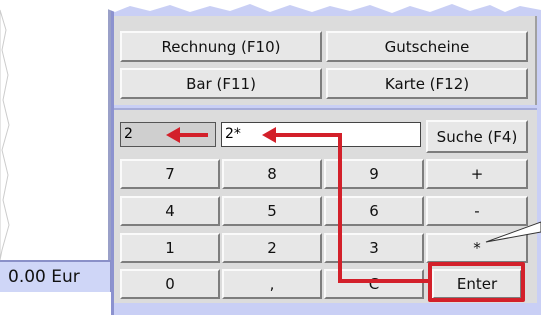 The width and height of the screenshot is (541, 315). I want to click on torn-edge-left, so click(5, 135).